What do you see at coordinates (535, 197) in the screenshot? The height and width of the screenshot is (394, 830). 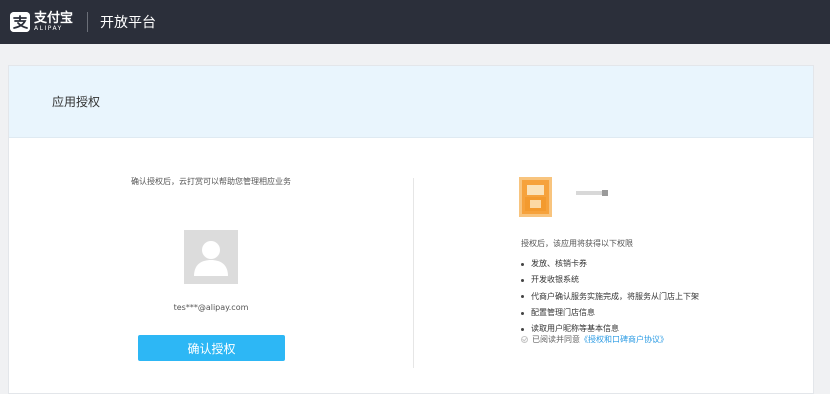 I see `app-logo-icon` at bounding box center [535, 197].